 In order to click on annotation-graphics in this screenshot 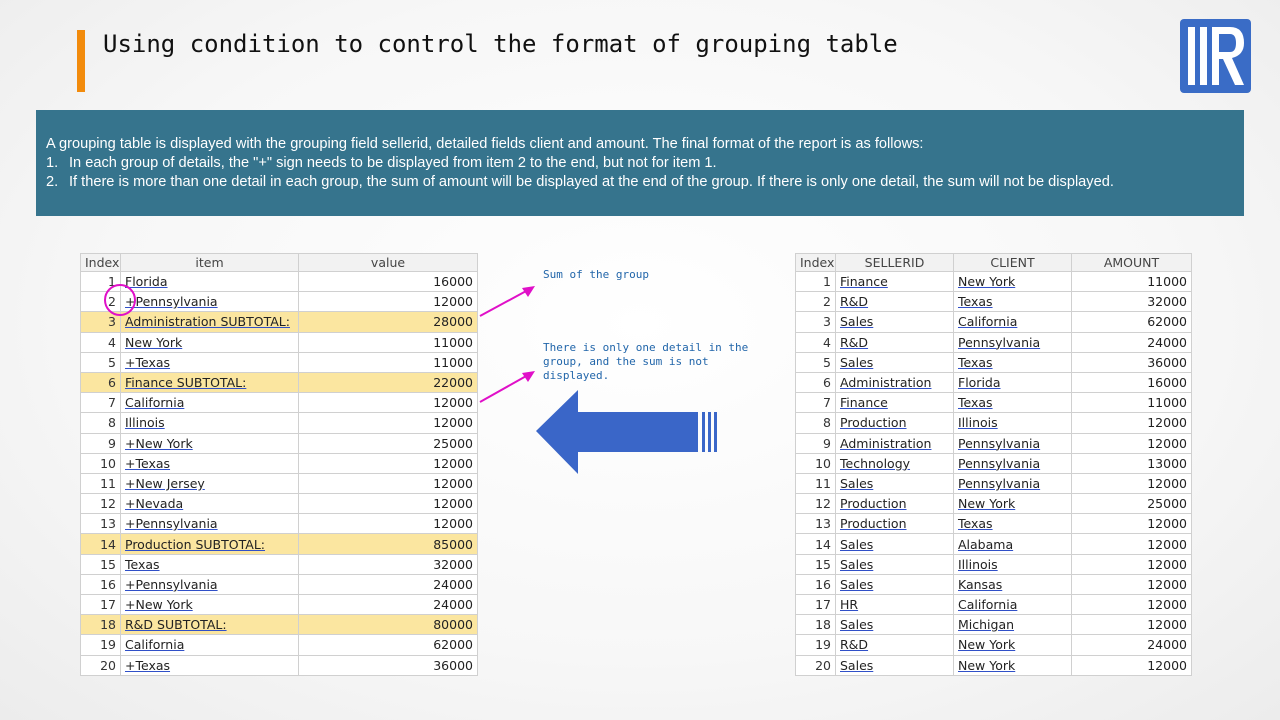, I will do `click(598, 380)`.